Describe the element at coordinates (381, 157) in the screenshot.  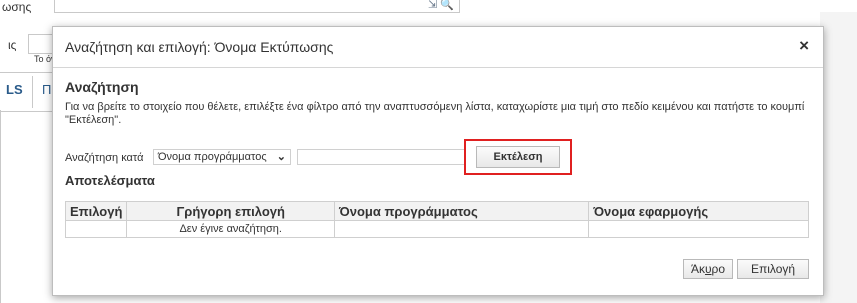
I see `search-input` at that location.